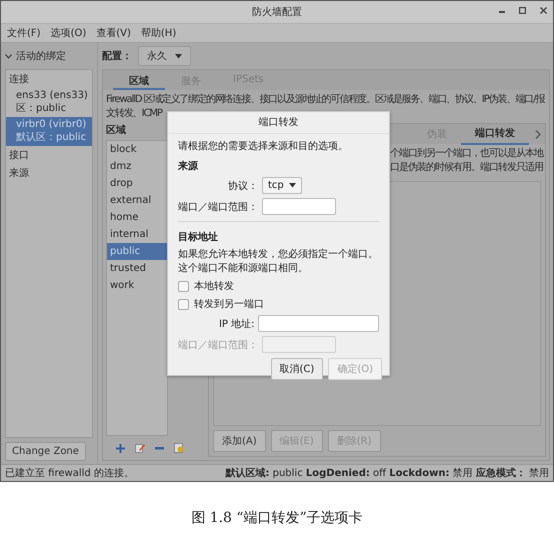 This screenshot has height=541, width=554. Describe the element at coordinates (137, 183) in the screenshot. I see `zone-item: drop` at that location.